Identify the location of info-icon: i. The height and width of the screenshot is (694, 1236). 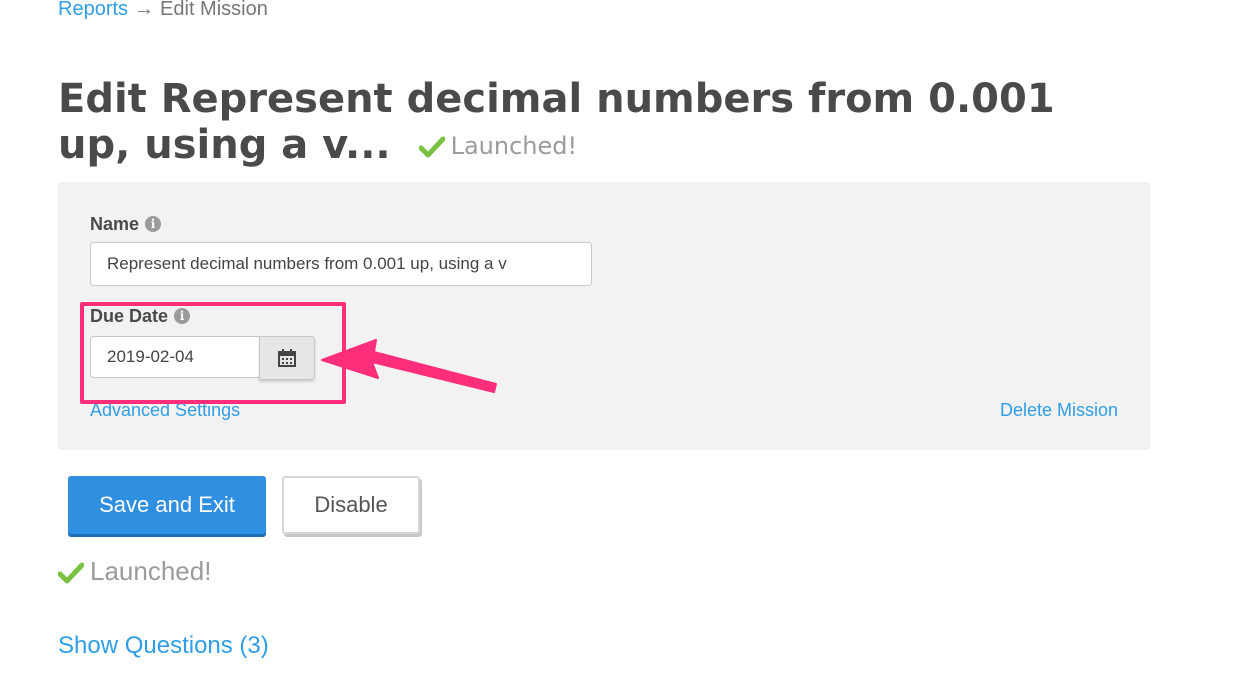
(153, 224).